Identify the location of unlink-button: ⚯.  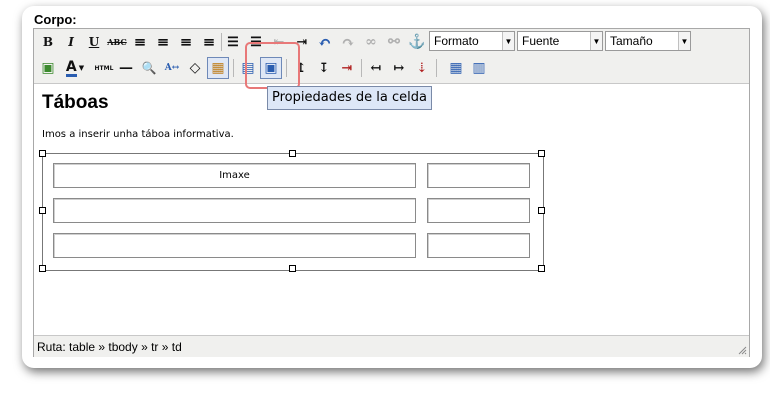
(394, 42).